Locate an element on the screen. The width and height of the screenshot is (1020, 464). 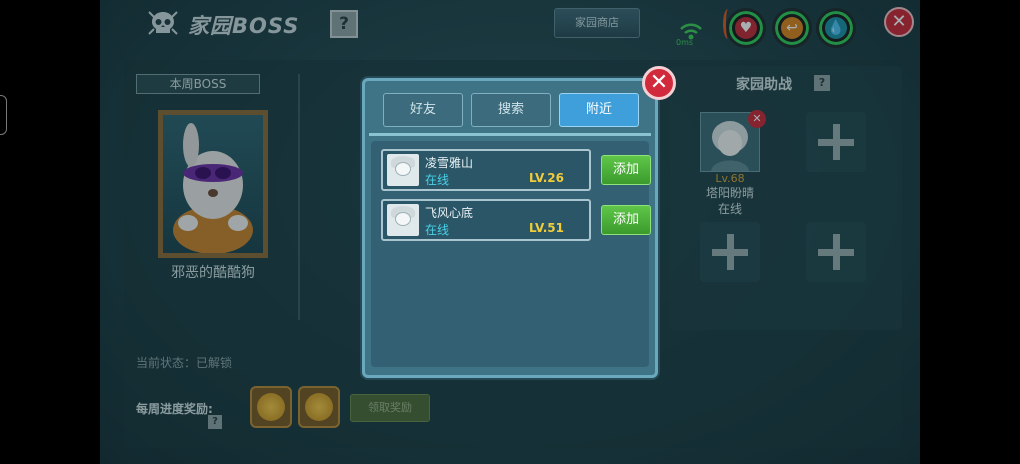
device-bezel-left is located at coordinates (50, 232).